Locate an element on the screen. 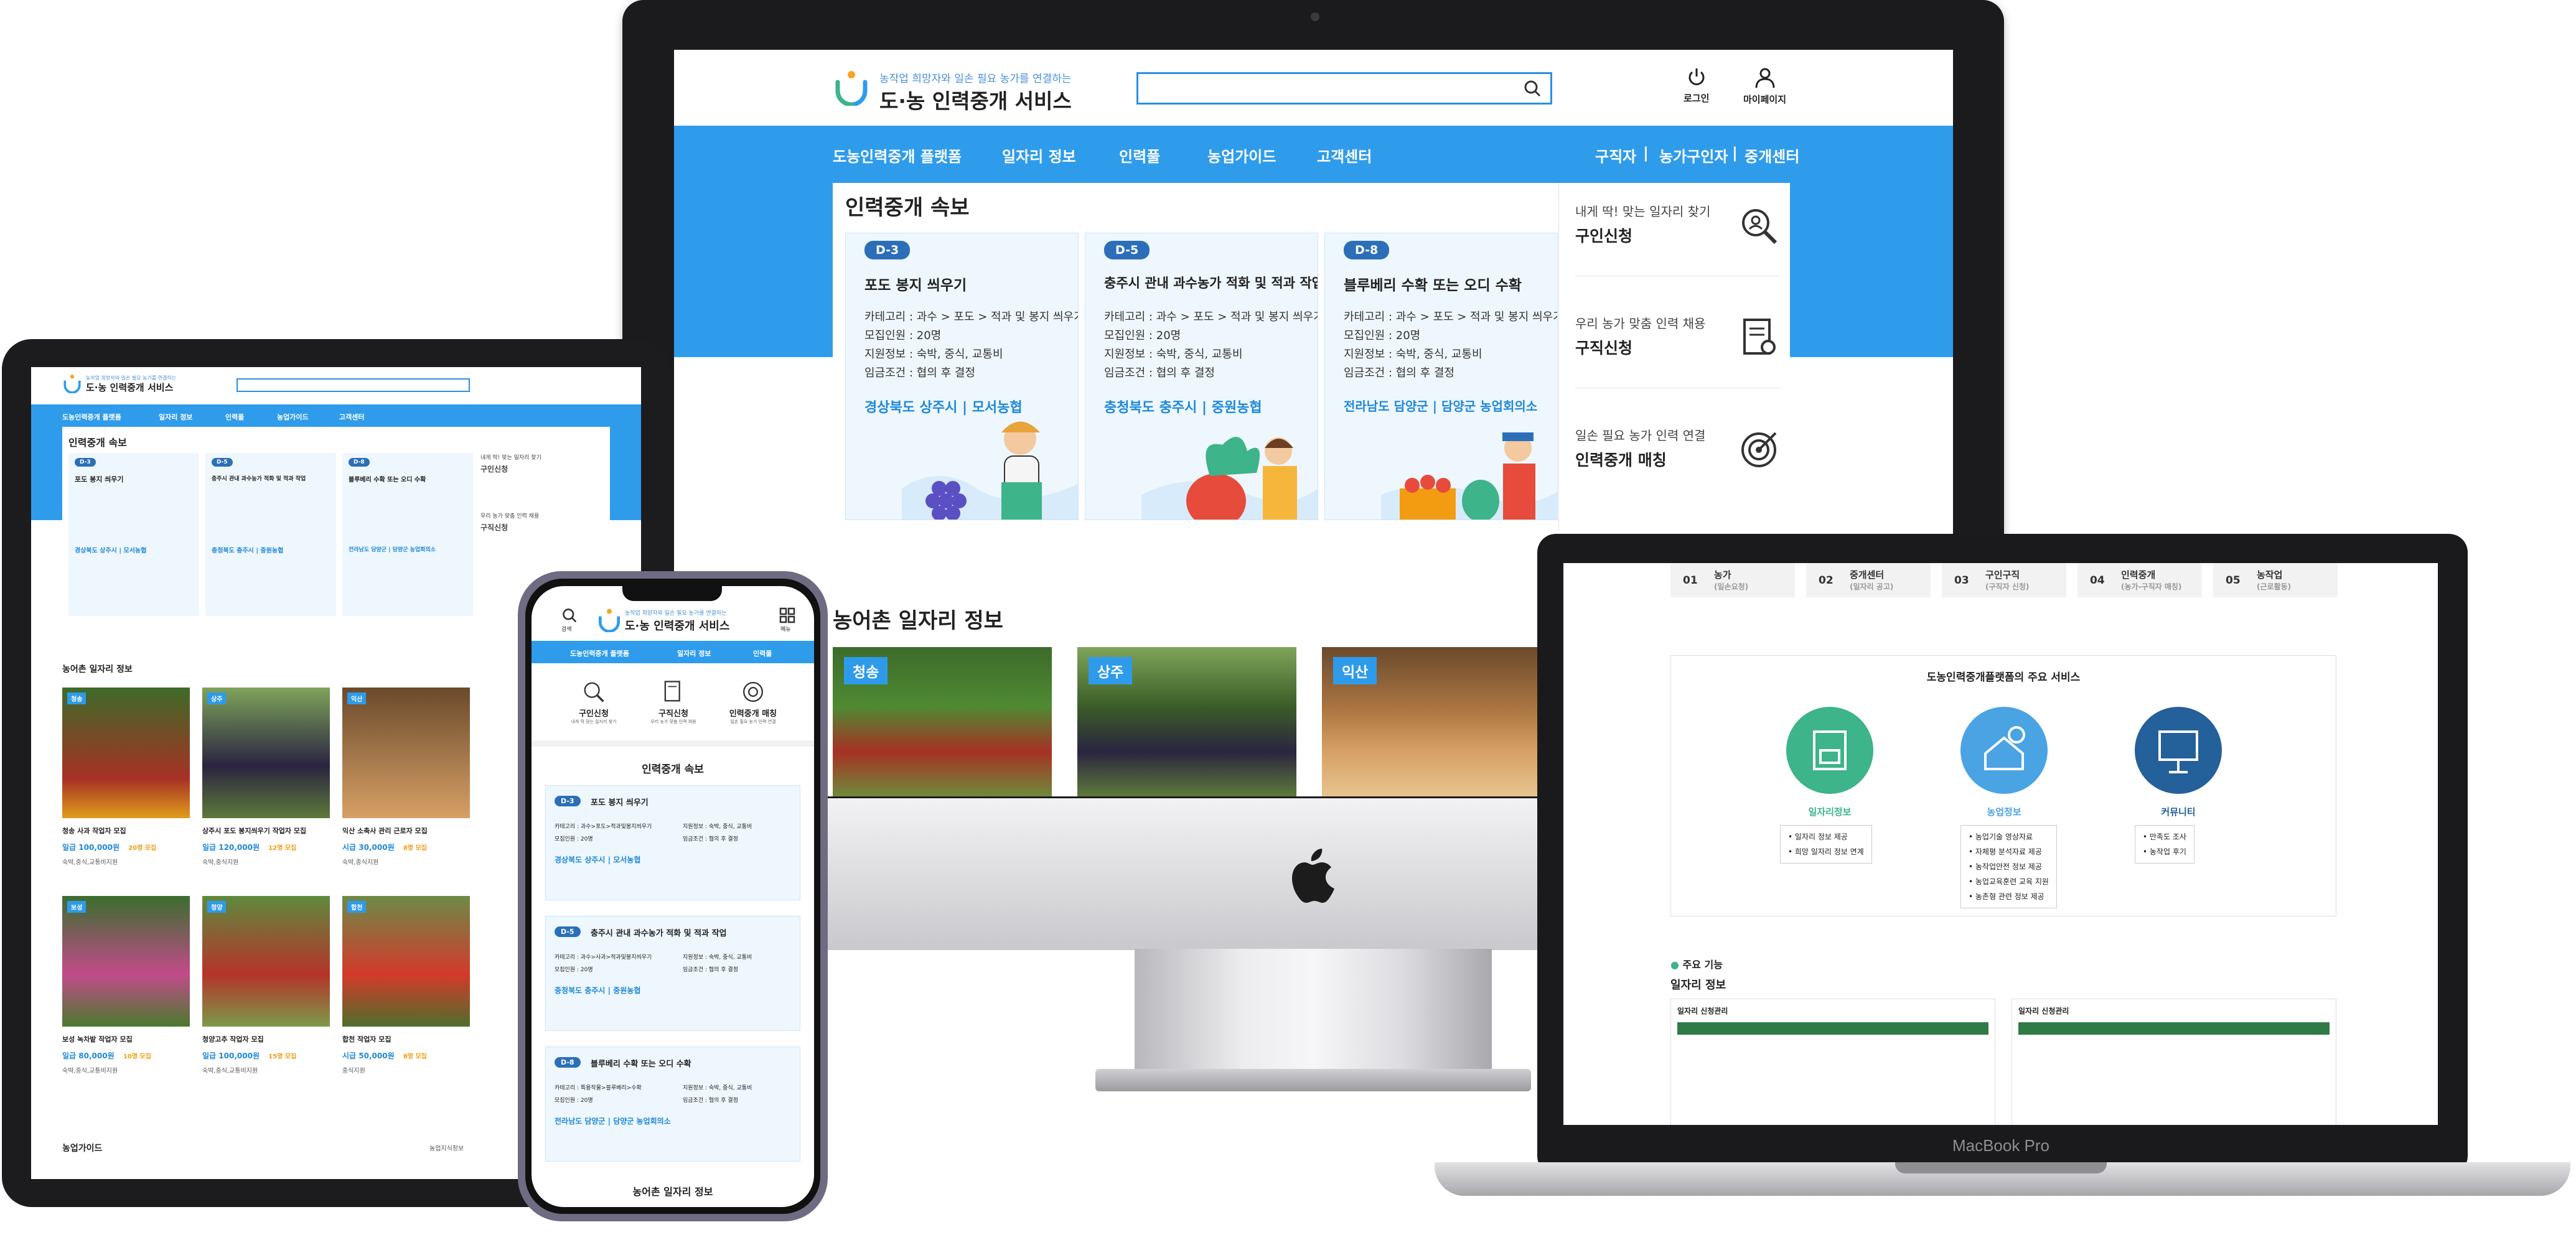 The image size is (2576, 1245). quick-job-request: 구인신청 내게 딱 맞는 일자리 찾기 is located at coordinates (593, 702).